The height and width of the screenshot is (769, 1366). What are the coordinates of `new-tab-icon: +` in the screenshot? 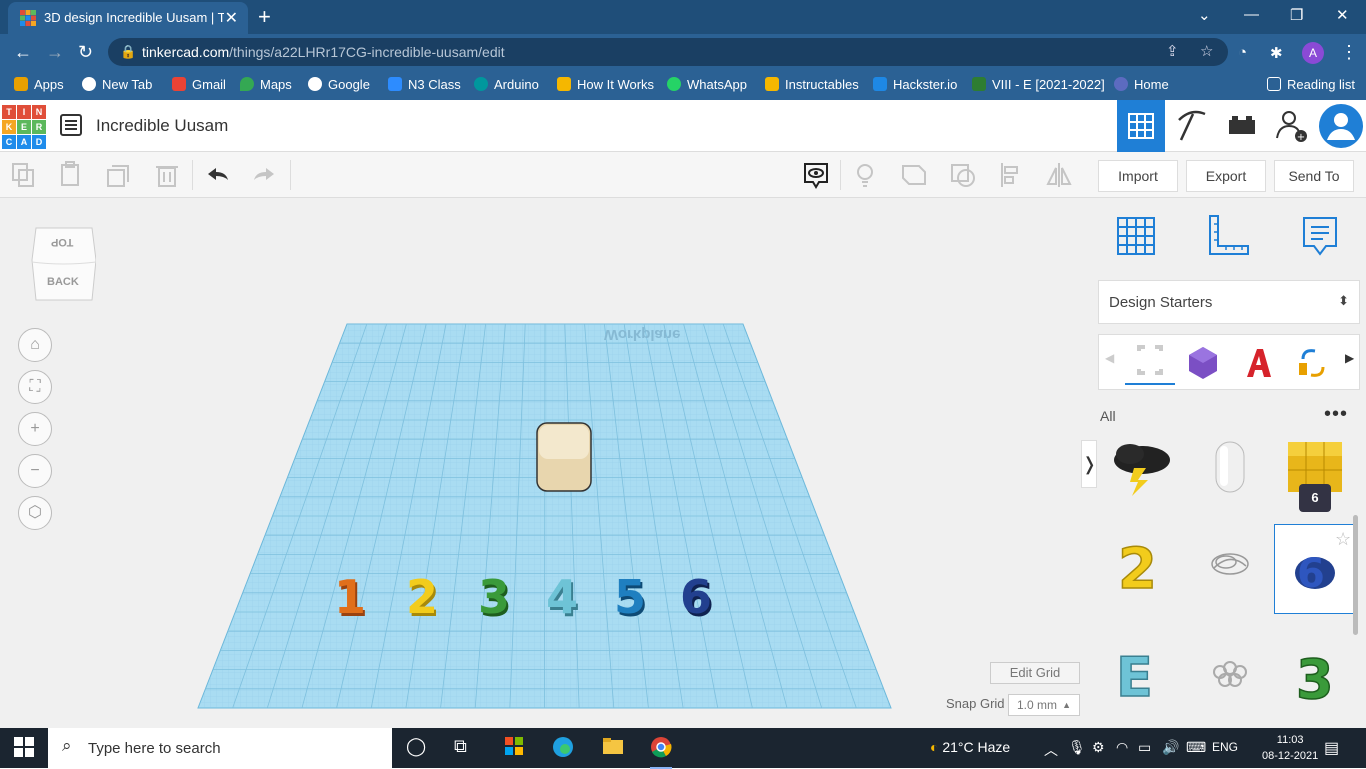 It's located at (264, 17).